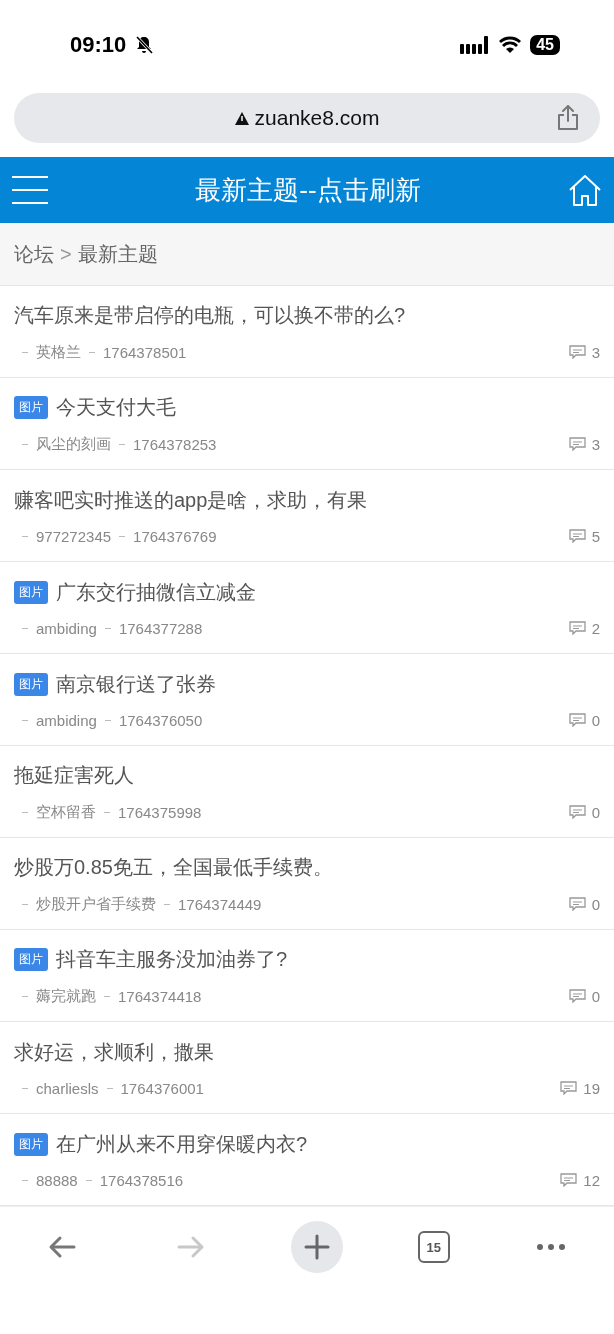  I want to click on post-time: 1764374449, so click(220, 904).